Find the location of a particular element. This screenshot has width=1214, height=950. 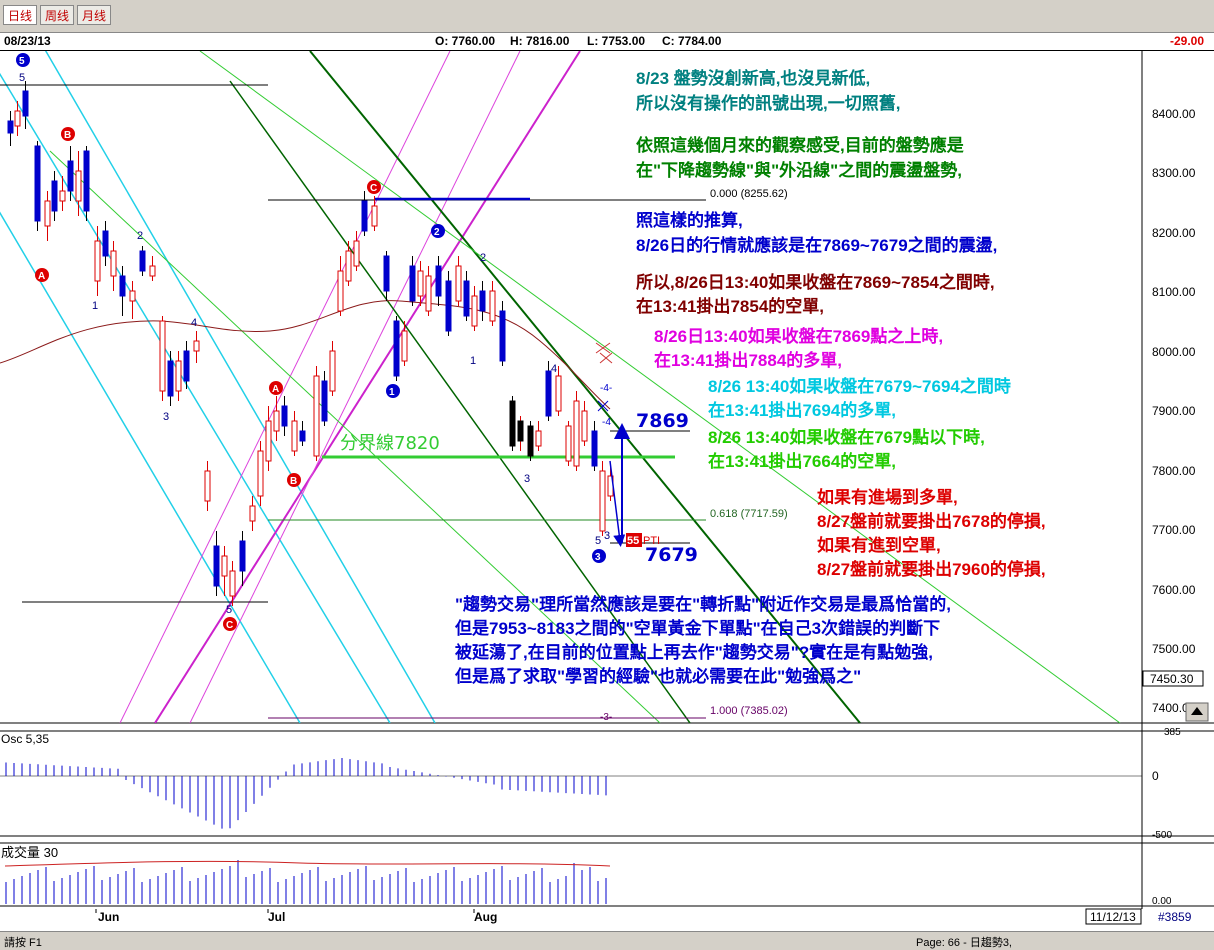

svg-text:所以,8/26日13:40如果收盤在7869~7854之間時: 所以,8/26日13:40如果收盤在7869~7854之間時, is located at coordinates (815, 282).